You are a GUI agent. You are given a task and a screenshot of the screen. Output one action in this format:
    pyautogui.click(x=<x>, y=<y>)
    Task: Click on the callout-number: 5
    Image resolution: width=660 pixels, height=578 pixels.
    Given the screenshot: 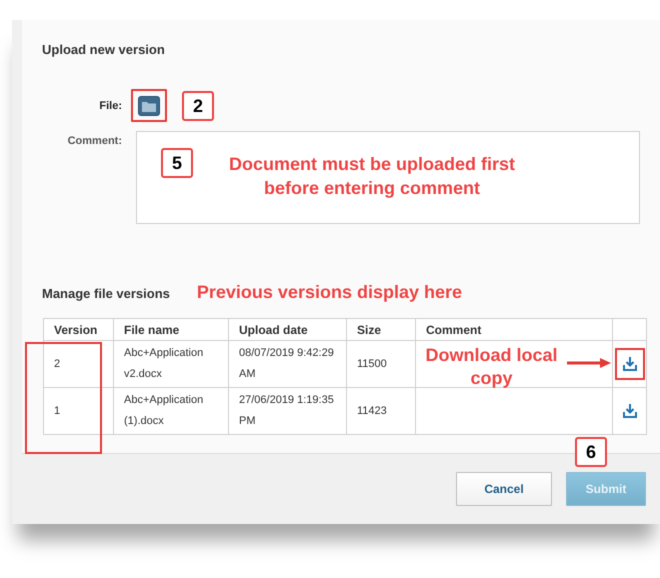 What is the action you would take?
    pyautogui.click(x=177, y=163)
    